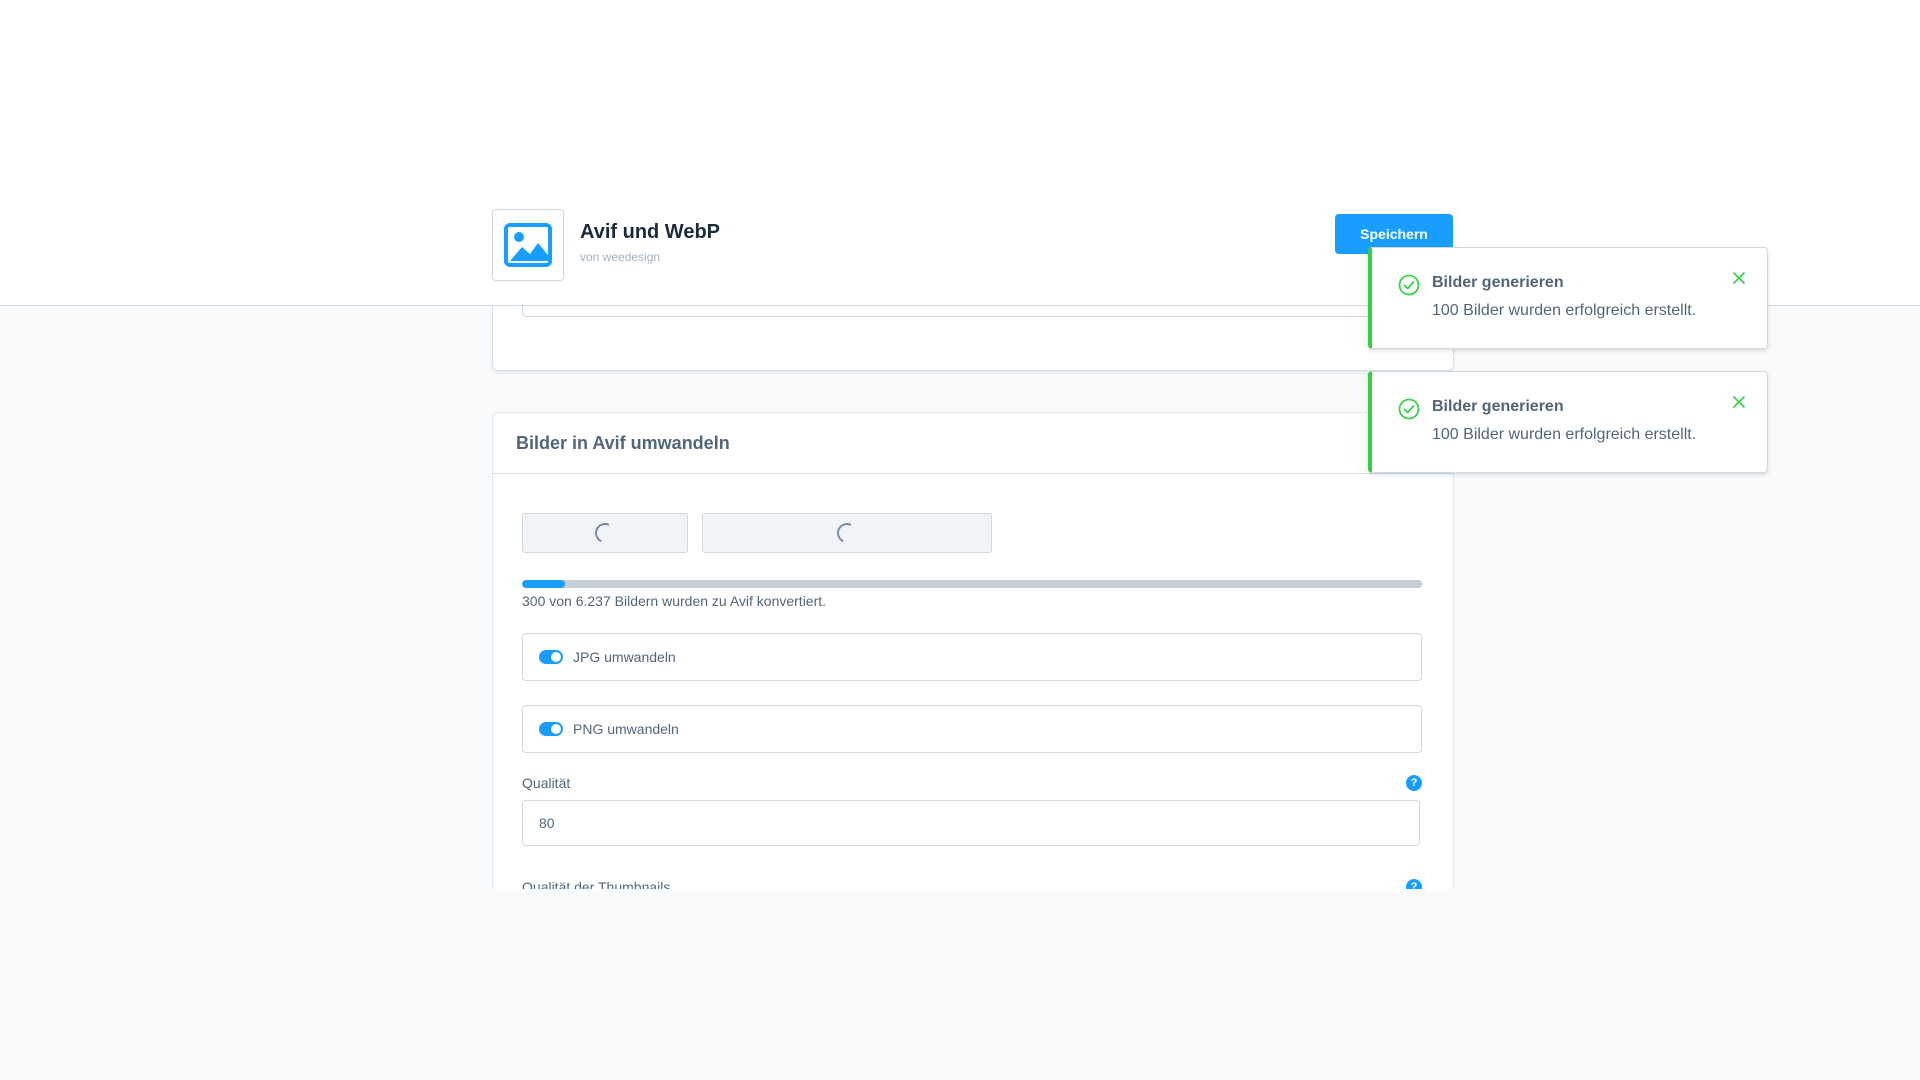 This screenshot has width=1920, height=1080. Describe the element at coordinates (596, 884) in the screenshot. I see `thumbnail-quality-label: Qualität der Thumbnails` at that location.